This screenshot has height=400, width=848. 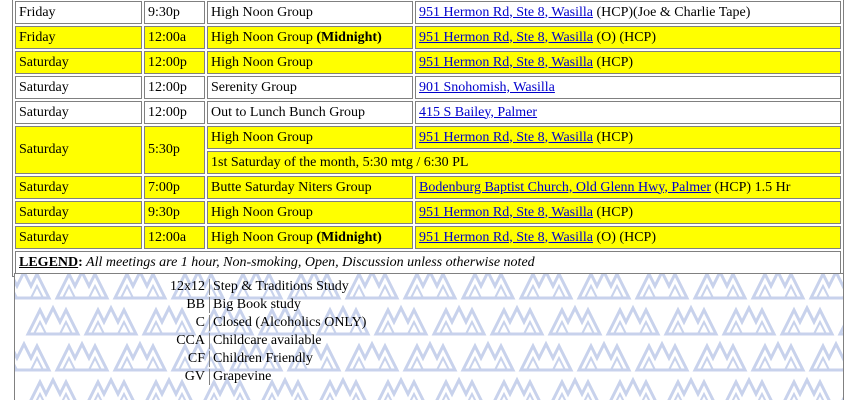 What do you see at coordinates (78, 37) in the screenshot?
I see `meeting-day: Friday` at bounding box center [78, 37].